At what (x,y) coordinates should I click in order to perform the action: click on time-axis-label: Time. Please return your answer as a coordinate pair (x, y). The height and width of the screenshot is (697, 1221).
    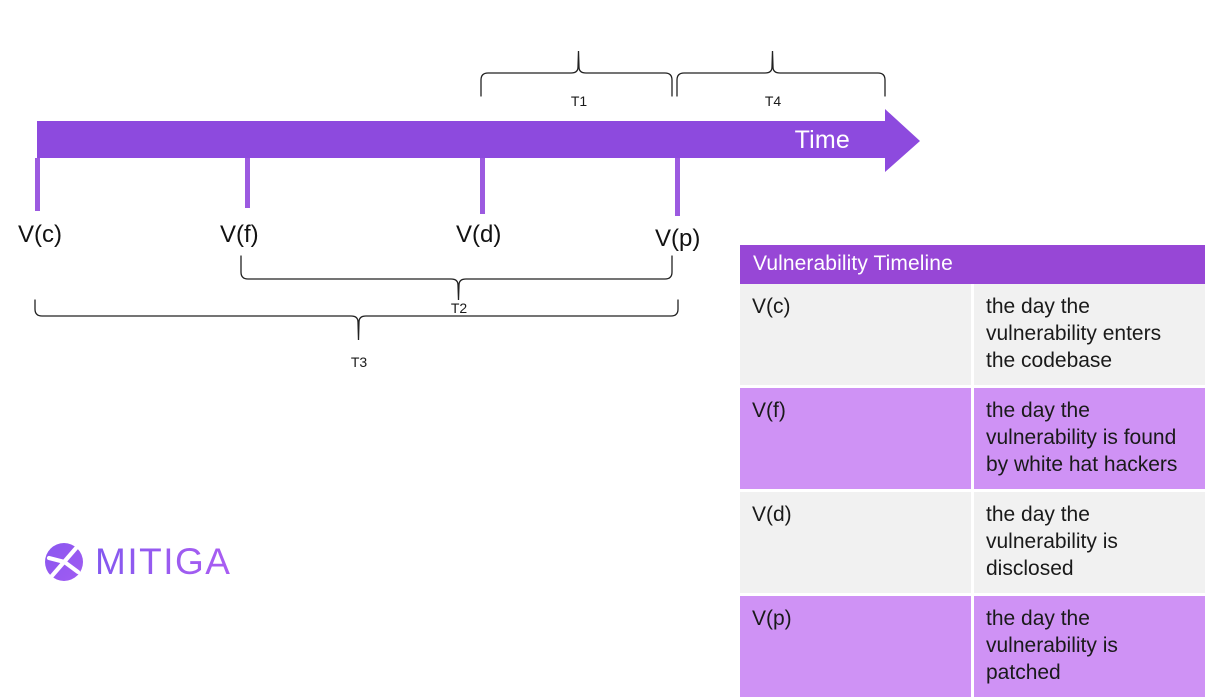
    Looking at the image, I should click on (822, 140).